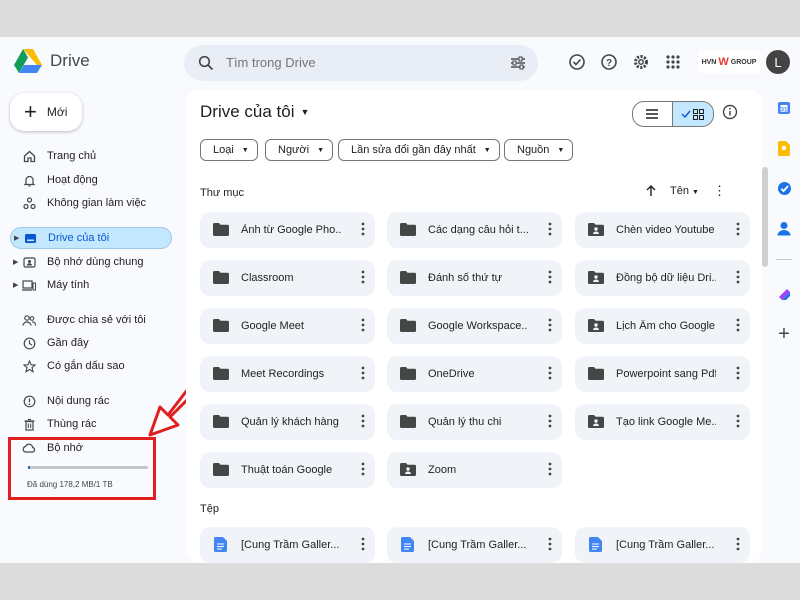 This screenshot has width=800, height=600. Describe the element at coordinates (229, 150) in the screenshot. I see `filter-type-chip: Loại ▼` at that location.